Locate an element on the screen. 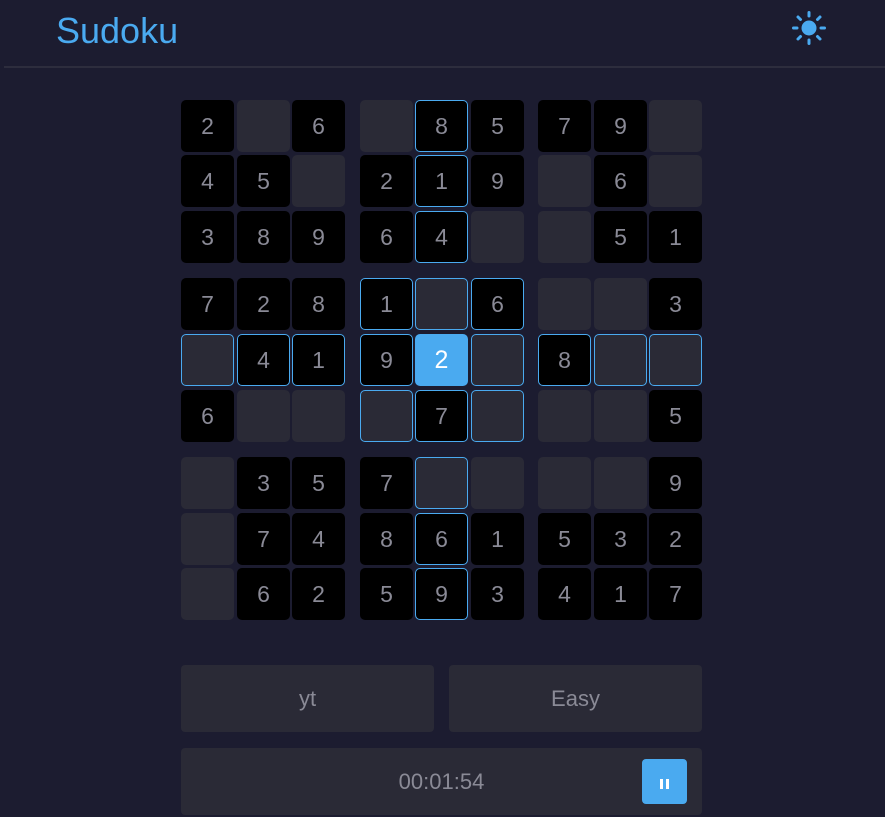 Image resolution: width=885 pixels, height=817 pixels. cell-r4c5 is located at coordinates (441, 304).